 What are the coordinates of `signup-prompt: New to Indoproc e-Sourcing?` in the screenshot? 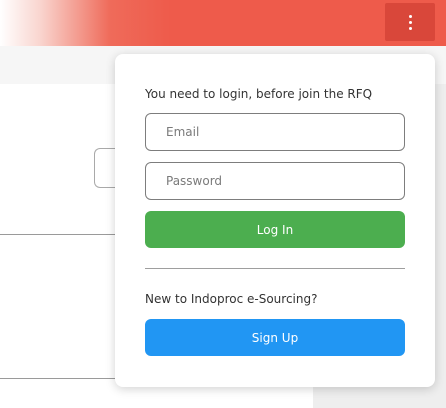 It's located at (231, 299).